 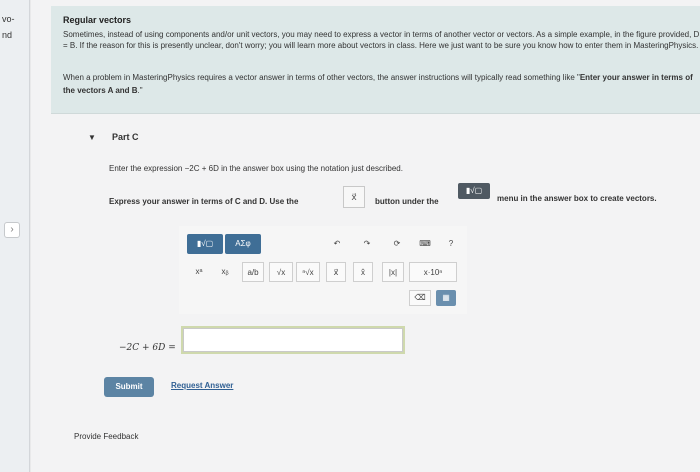 I want to click on part-title: Part C, so click(x=125, y=137).